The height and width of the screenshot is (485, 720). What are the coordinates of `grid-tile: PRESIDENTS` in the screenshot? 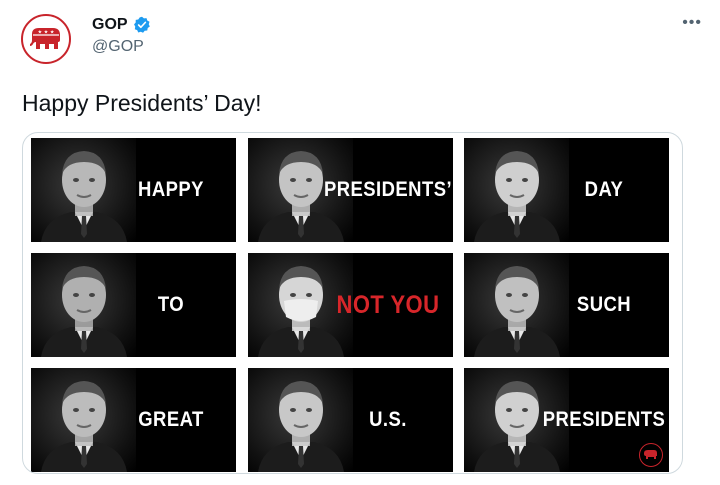 It's located at (566, 420).